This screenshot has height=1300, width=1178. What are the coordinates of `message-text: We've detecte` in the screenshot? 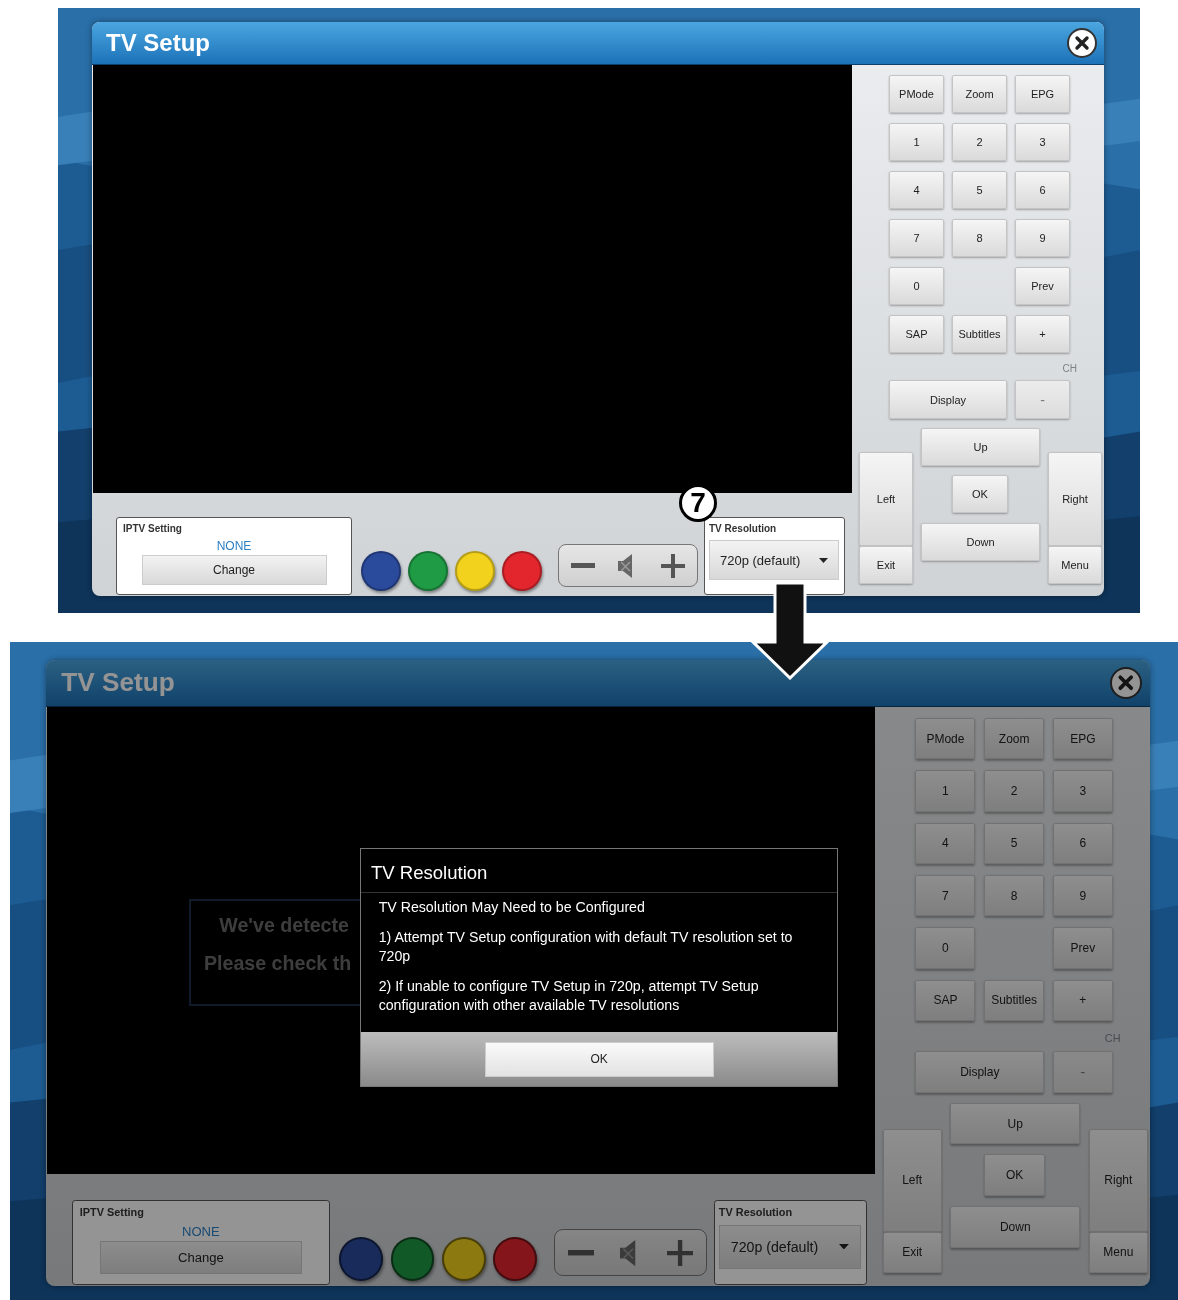 It's located at (283, 925).